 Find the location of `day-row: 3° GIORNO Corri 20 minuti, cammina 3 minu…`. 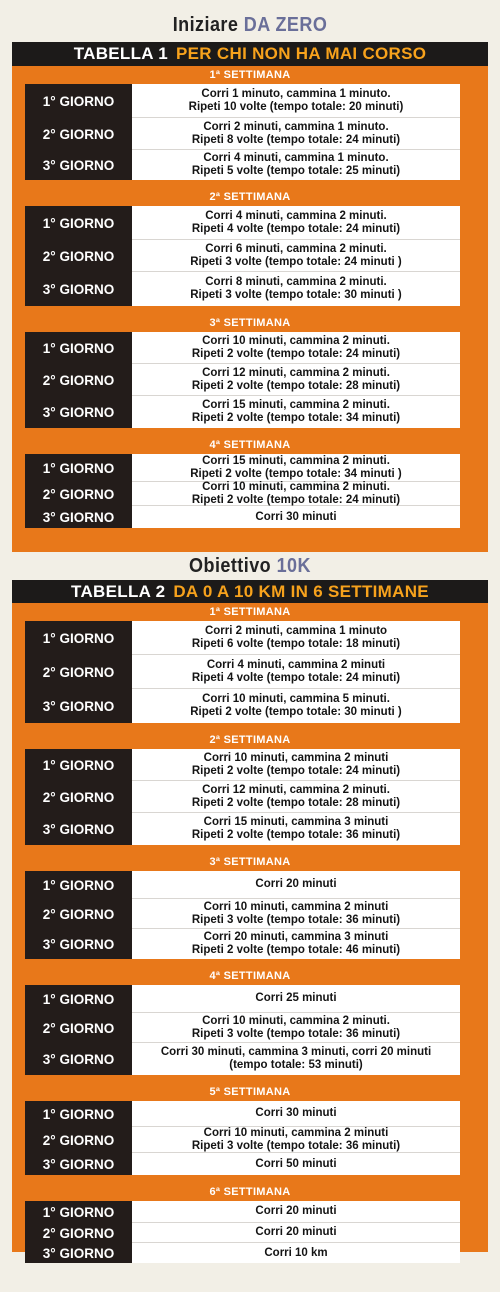

day-row: 3° GIORNO Corri 20 minuti, cammina 3 minu… is located at coordinates (242, 944).